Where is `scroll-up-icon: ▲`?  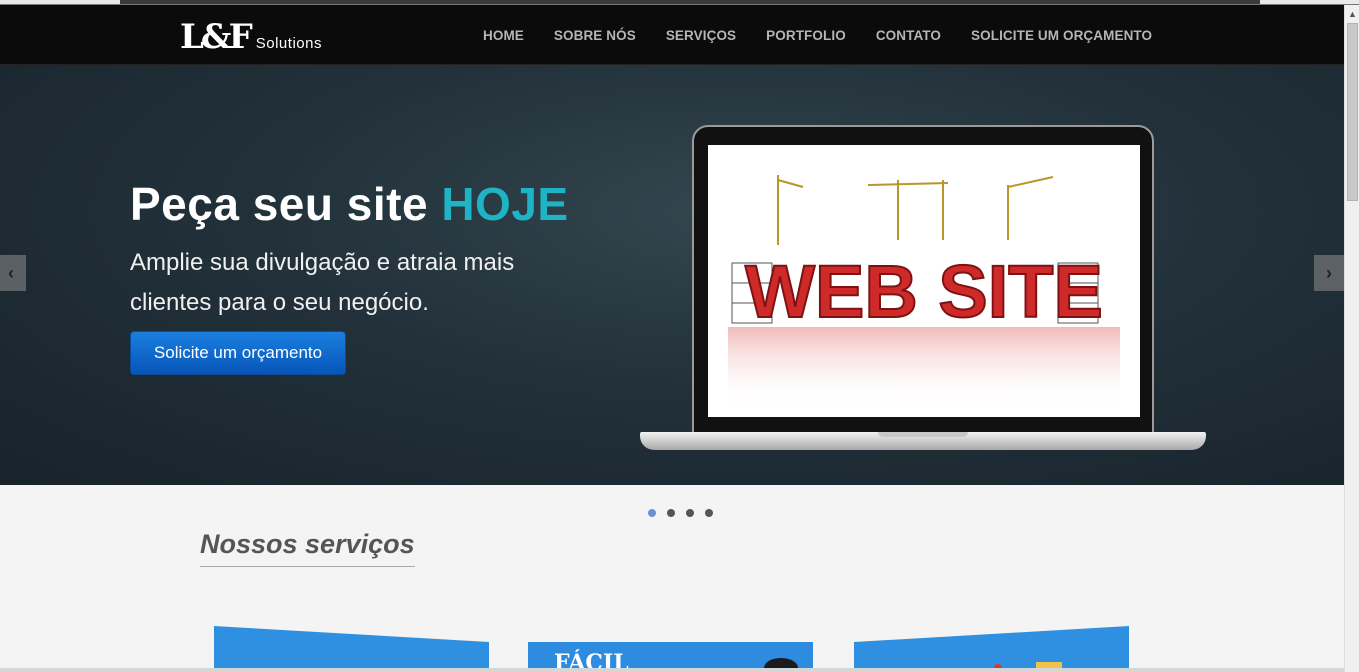 scroll-up-icon: ▲ is located at coordinates (1352, 13).